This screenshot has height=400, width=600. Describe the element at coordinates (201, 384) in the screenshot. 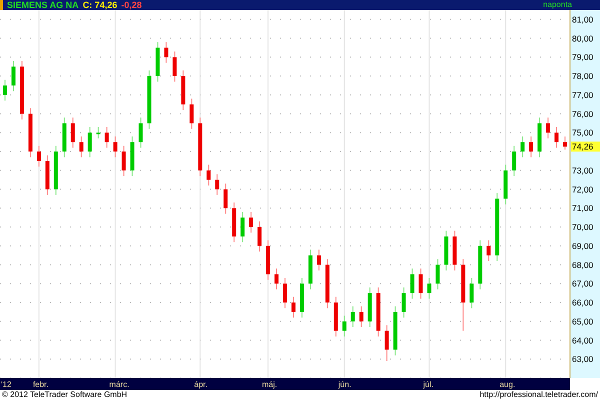

I see `month-tick-label: ápr.` at that location.